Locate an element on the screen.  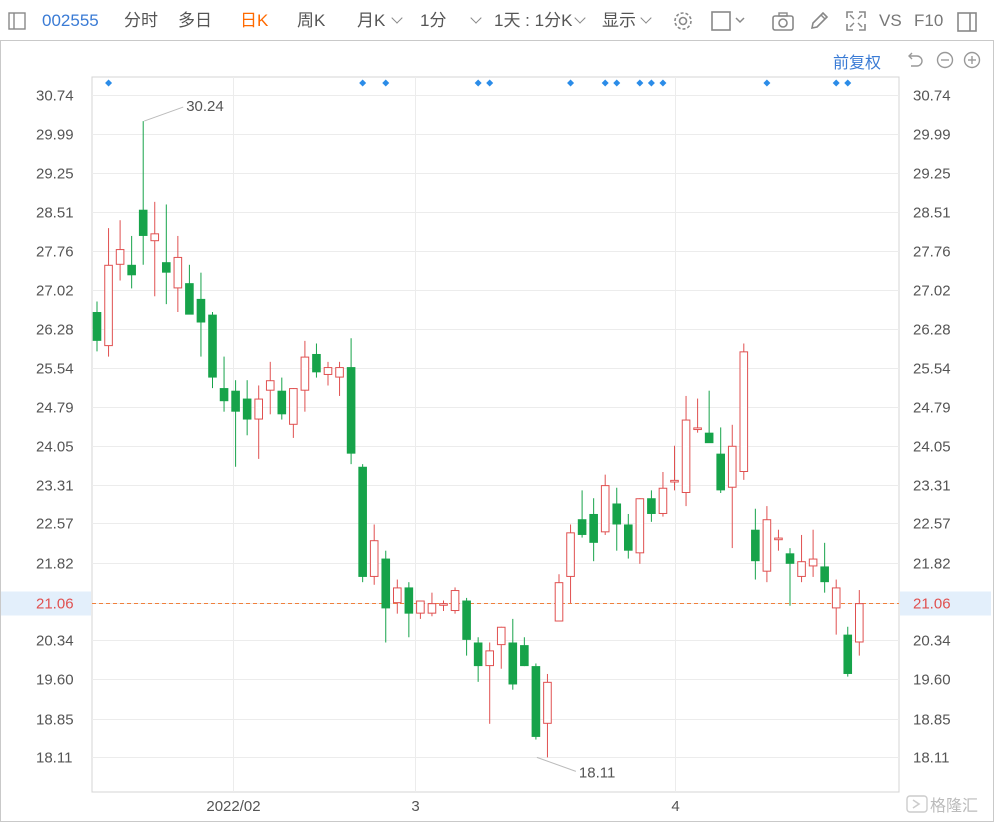
y-tick-right: 27.76 is located at coordinates (932, 252).